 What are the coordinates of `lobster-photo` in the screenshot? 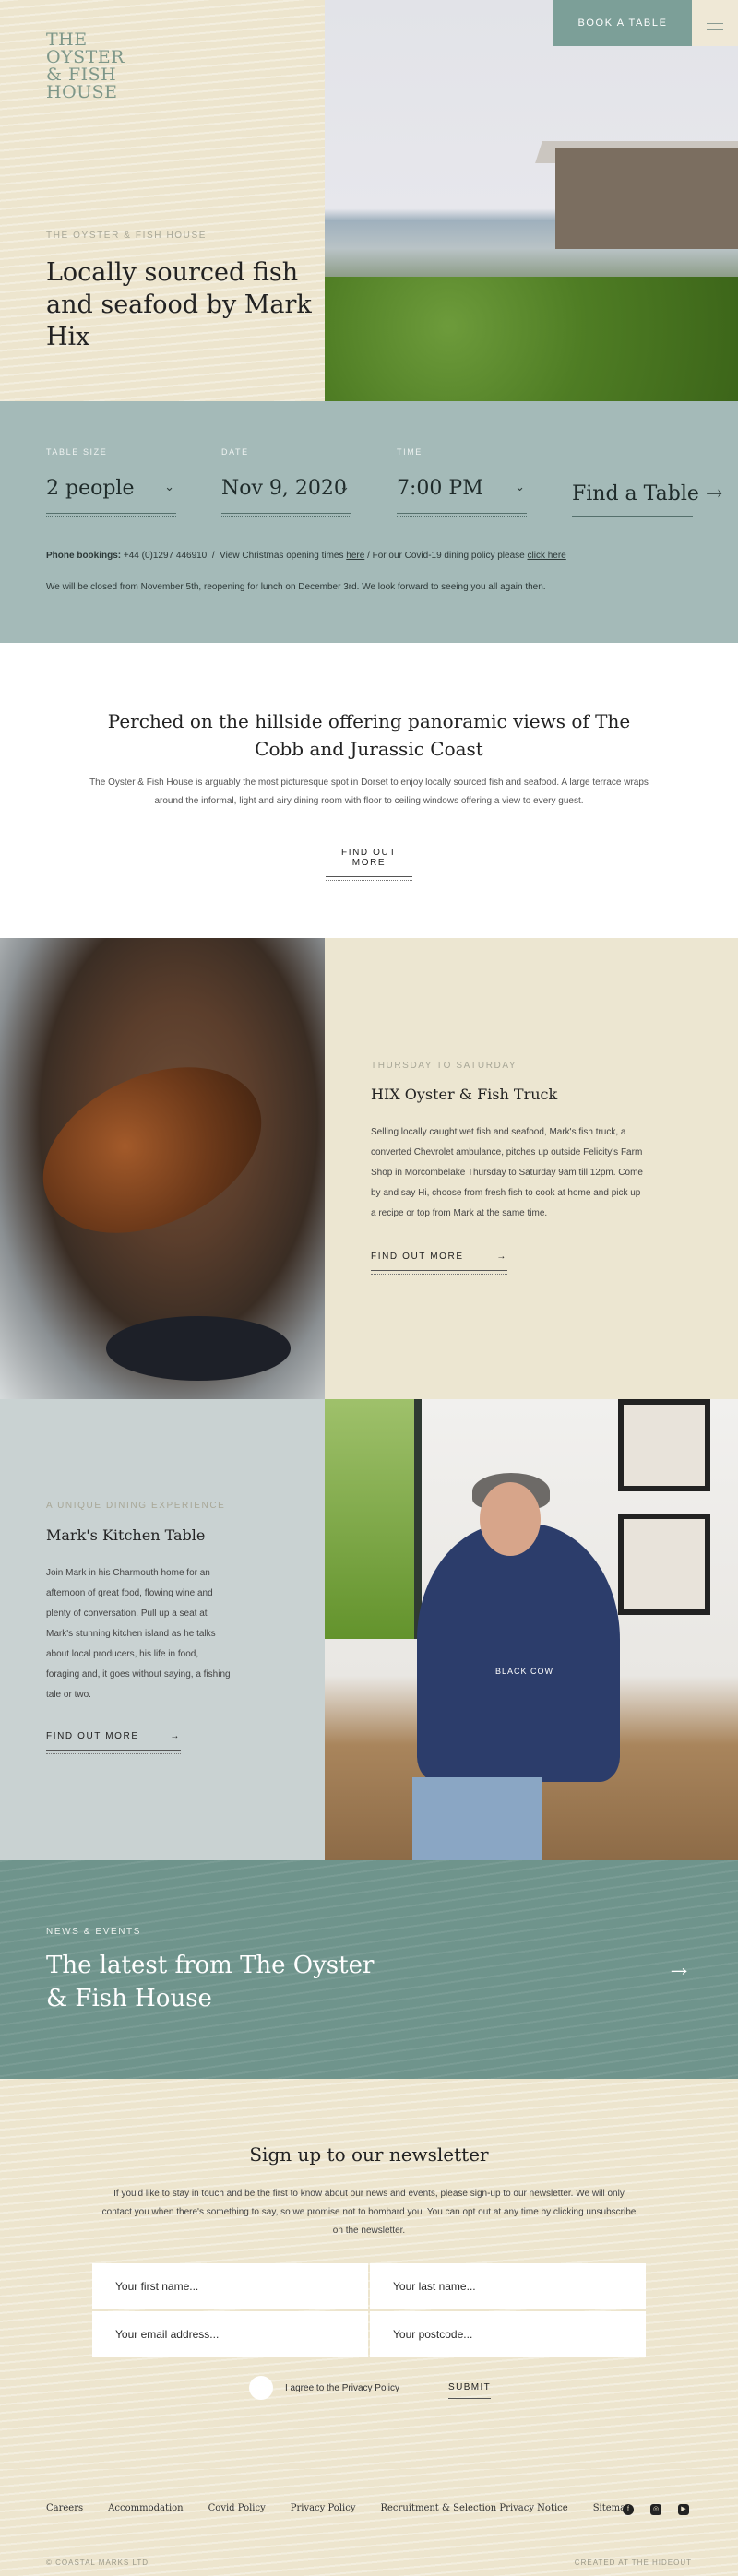 It's located at (162, 1168).